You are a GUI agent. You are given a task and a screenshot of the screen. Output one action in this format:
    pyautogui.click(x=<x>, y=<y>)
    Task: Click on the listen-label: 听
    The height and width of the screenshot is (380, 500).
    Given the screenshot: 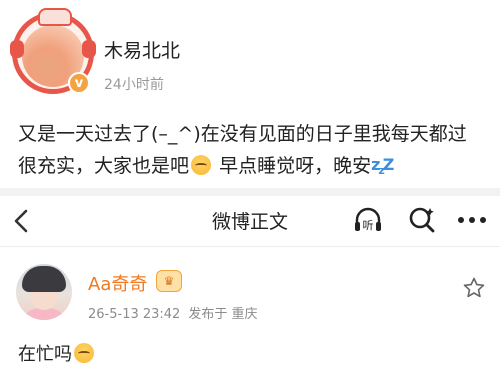 What is the action you would take?
    pyautogui.click(x=368, y=225)
    